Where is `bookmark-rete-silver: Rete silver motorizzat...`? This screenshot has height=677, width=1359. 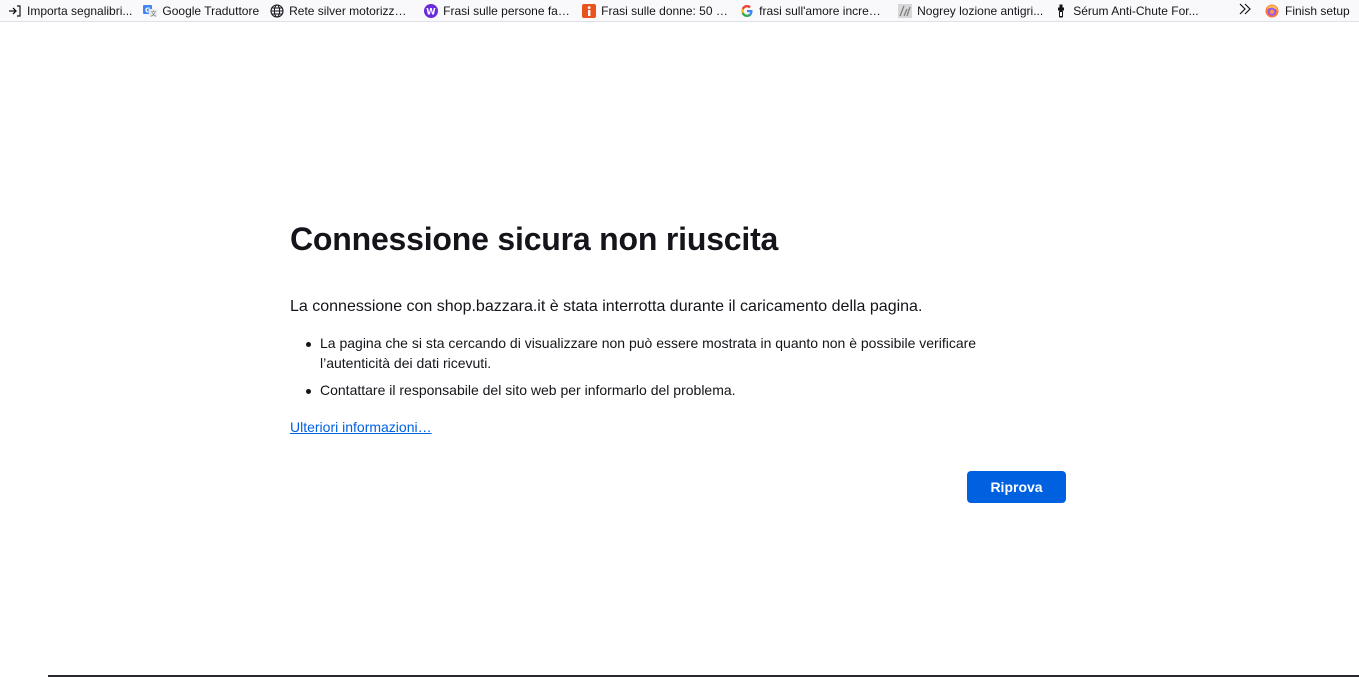 bookmark-rete-silver: Rete silver motorizzat... is located at coordinates (341, 11).